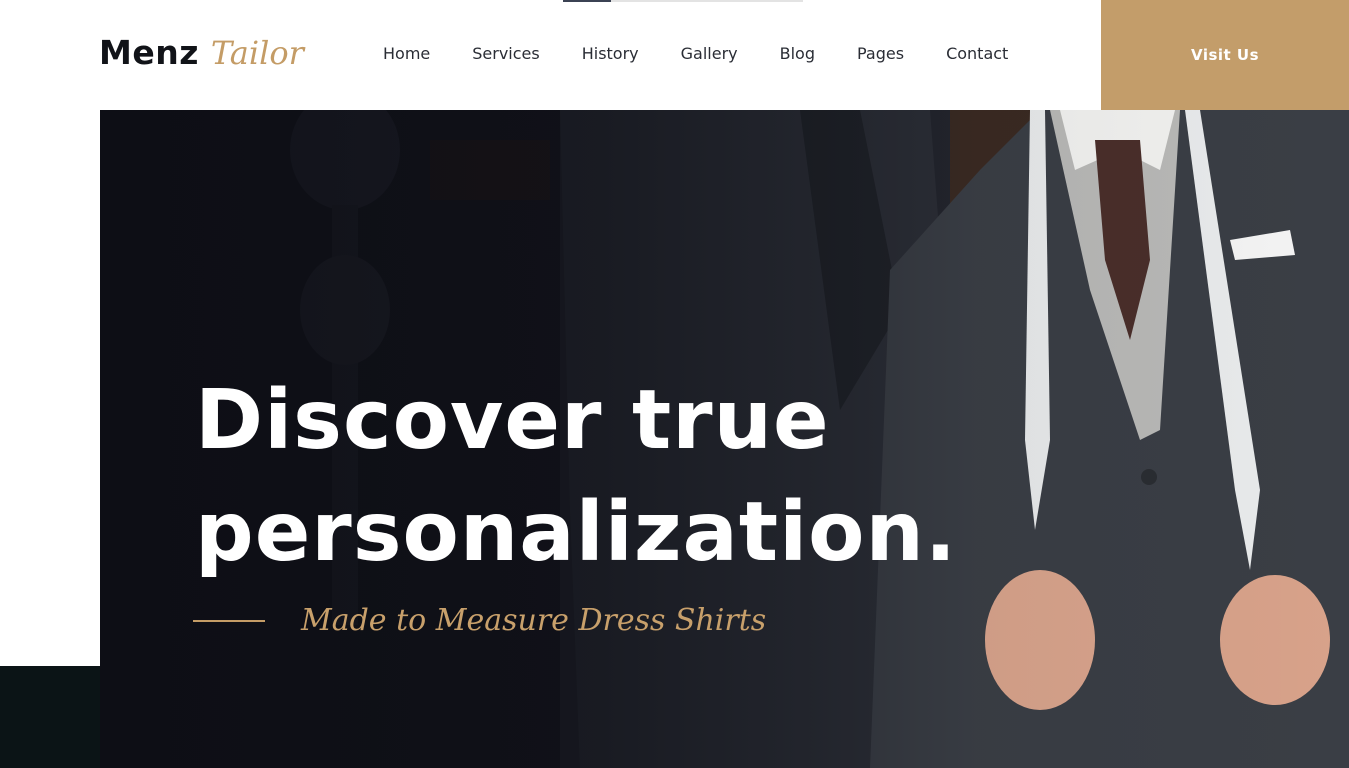  Describe the element at coordinates (149, 52) in the screenshot. I see `logo-wordmark: Menz` at that location.